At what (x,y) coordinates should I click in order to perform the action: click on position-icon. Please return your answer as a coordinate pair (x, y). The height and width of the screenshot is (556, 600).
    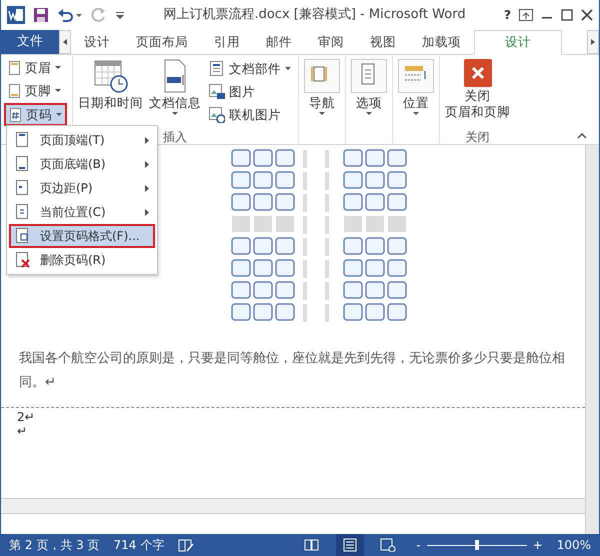
    Looking at the image, I should click on (416, 76).